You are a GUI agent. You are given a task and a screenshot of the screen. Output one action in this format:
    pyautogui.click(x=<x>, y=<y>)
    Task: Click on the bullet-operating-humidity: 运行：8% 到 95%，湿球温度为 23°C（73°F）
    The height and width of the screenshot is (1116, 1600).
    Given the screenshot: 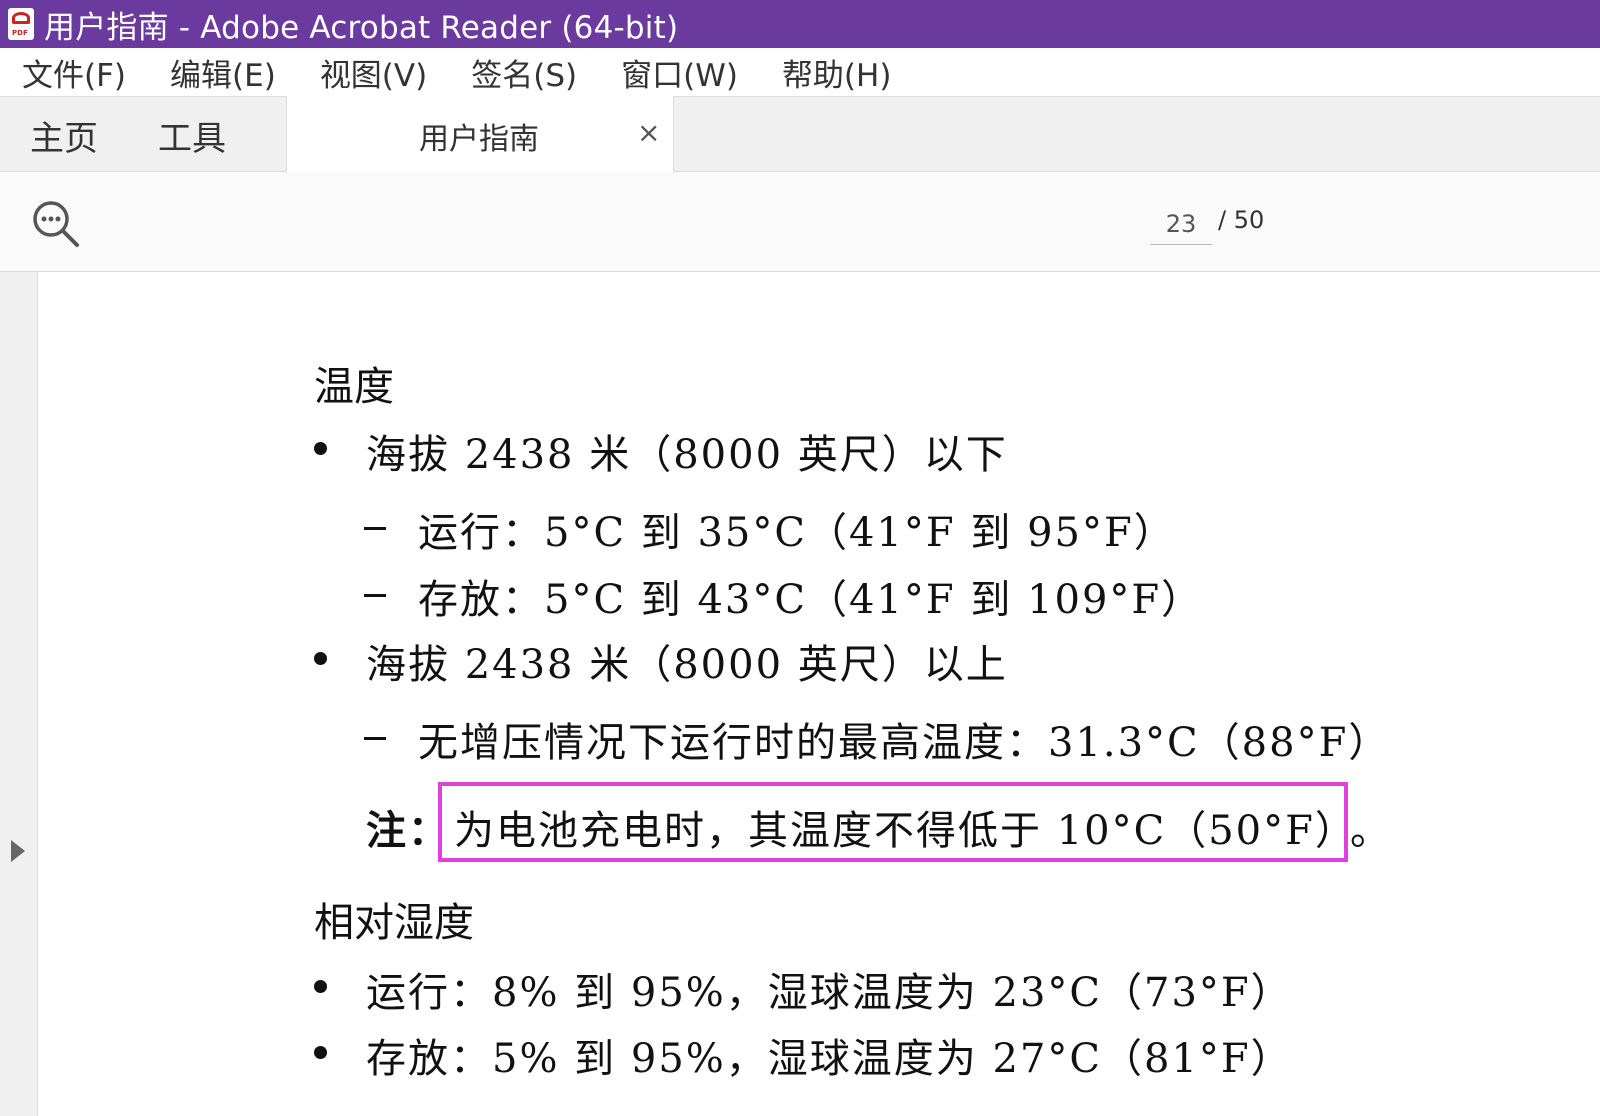 What is the action you would take?
    pyautogui.click(x=829, y=993)
    